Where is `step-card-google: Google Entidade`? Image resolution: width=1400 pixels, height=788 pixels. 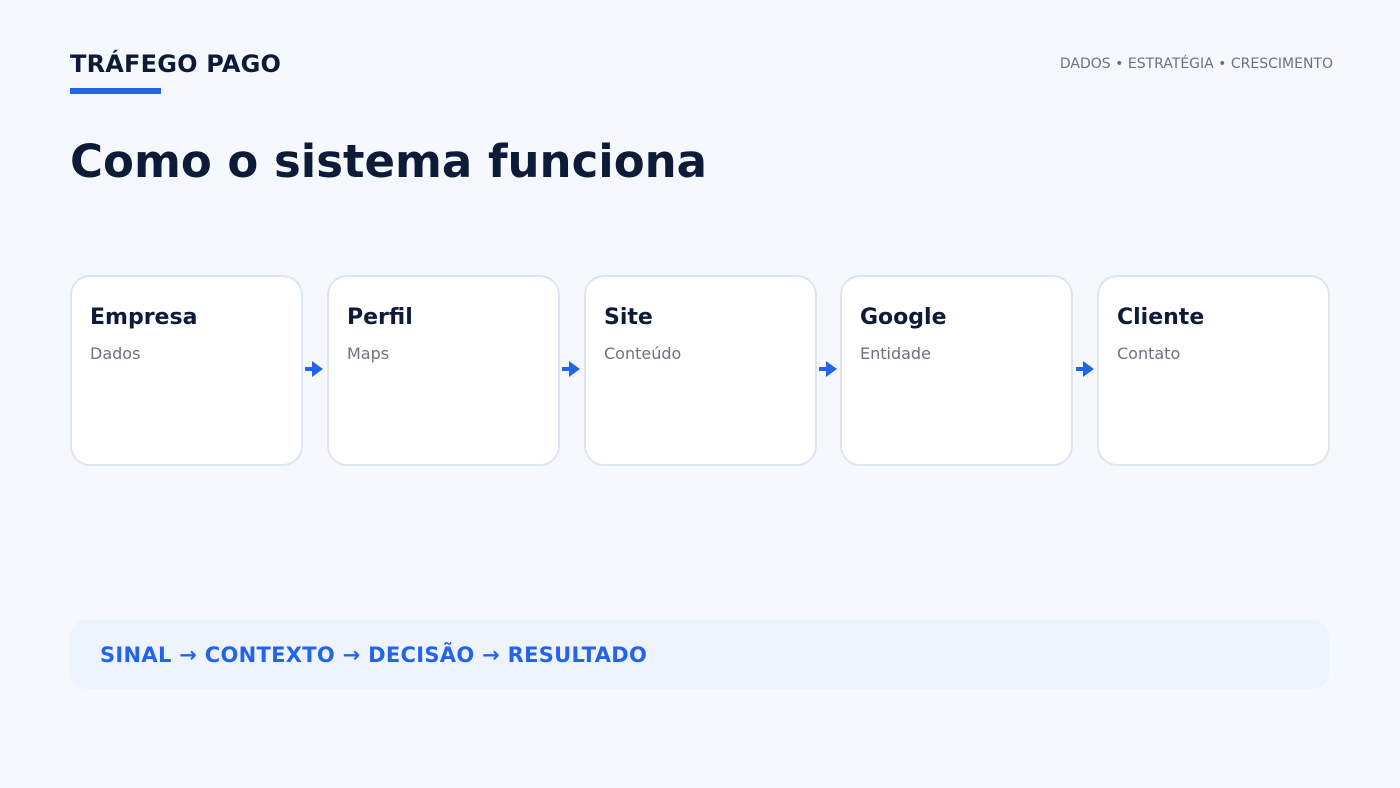
step-card-google: Google Entidade is located at coordinates (956, 370).